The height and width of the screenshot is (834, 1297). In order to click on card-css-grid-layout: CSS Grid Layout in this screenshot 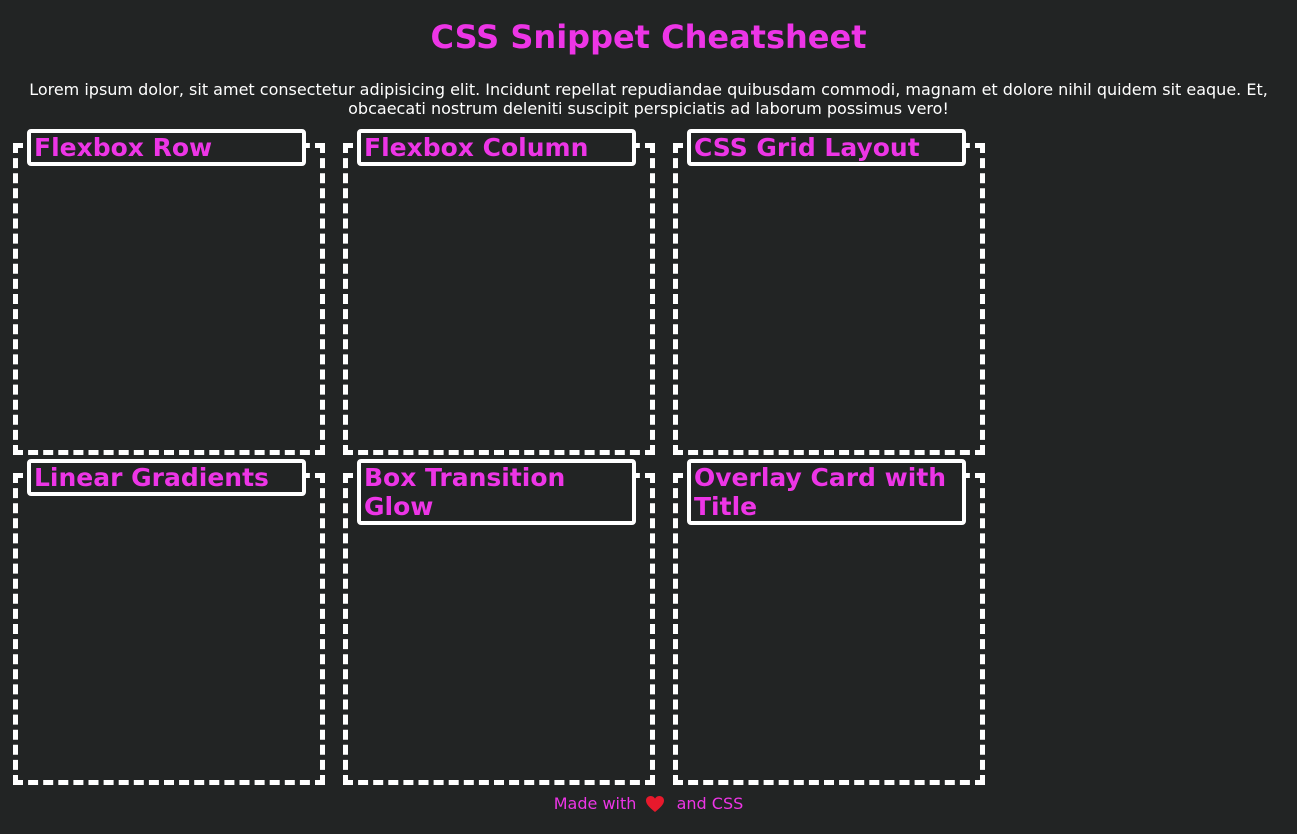, I will do `click(829, 292)`.